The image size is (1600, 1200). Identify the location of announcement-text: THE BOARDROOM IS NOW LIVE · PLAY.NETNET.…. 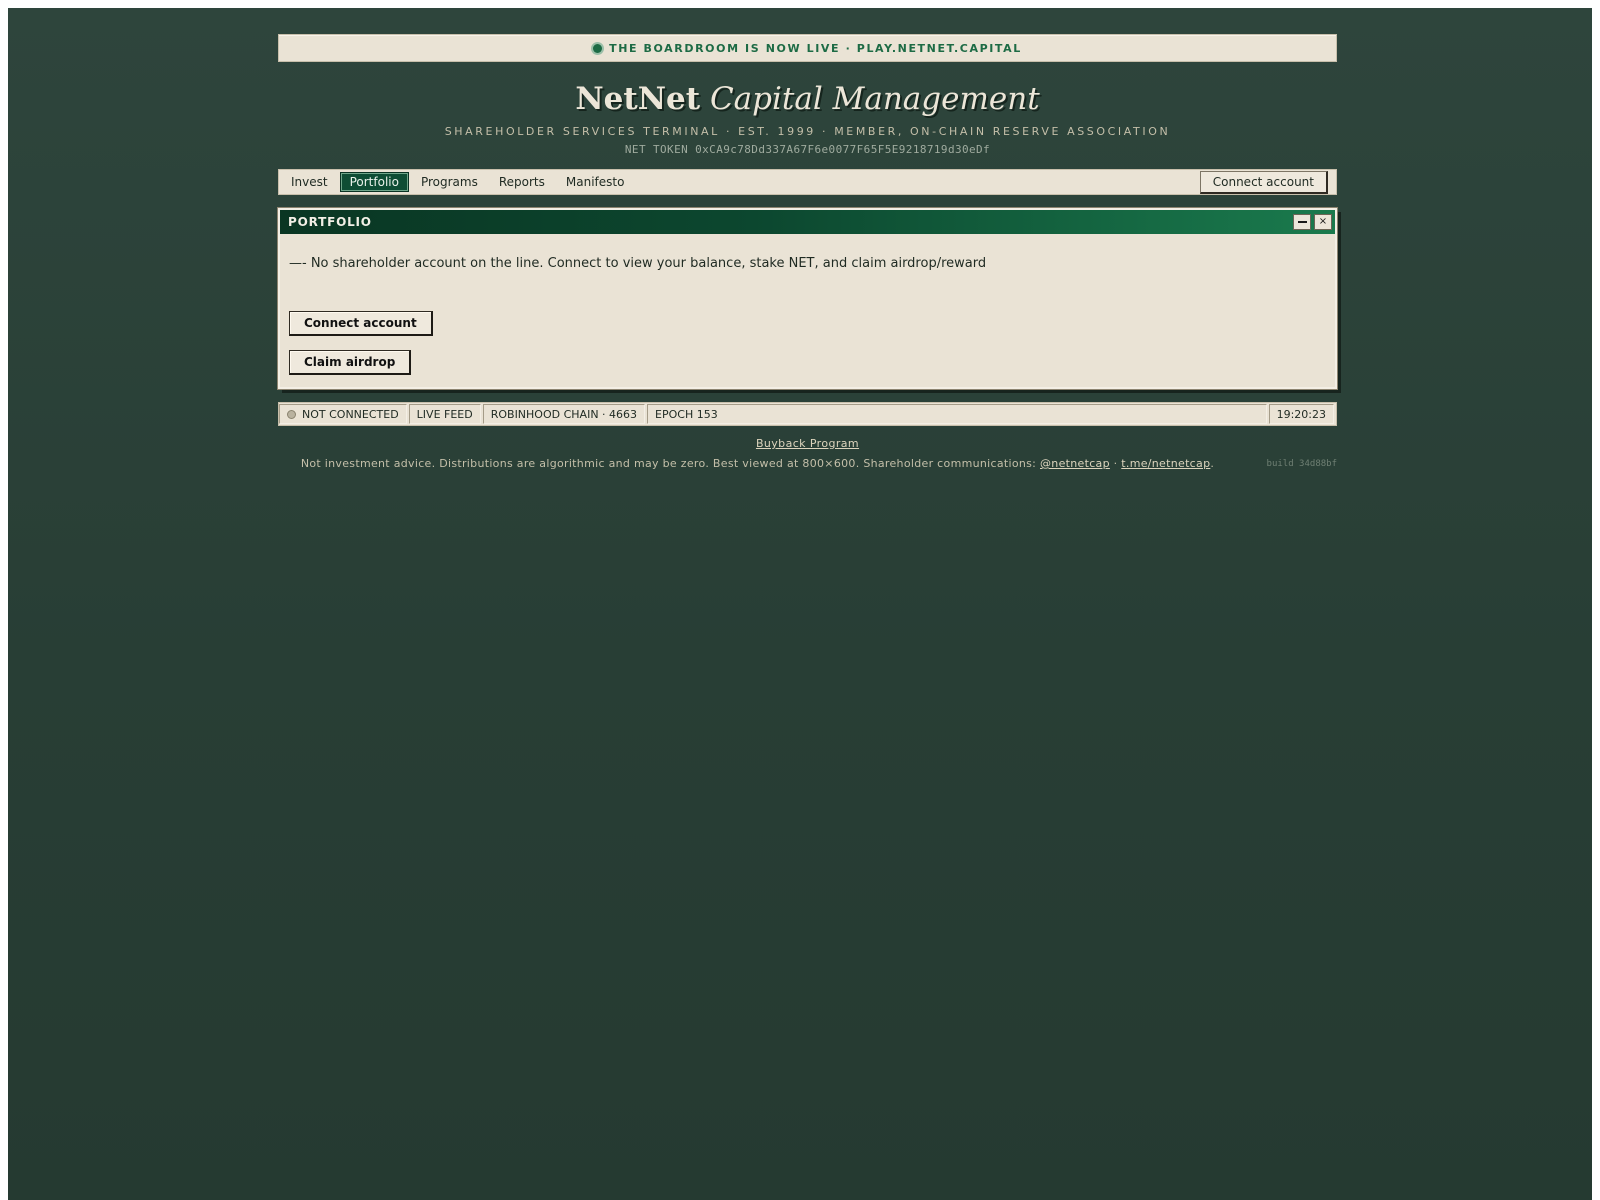
(815, 48).